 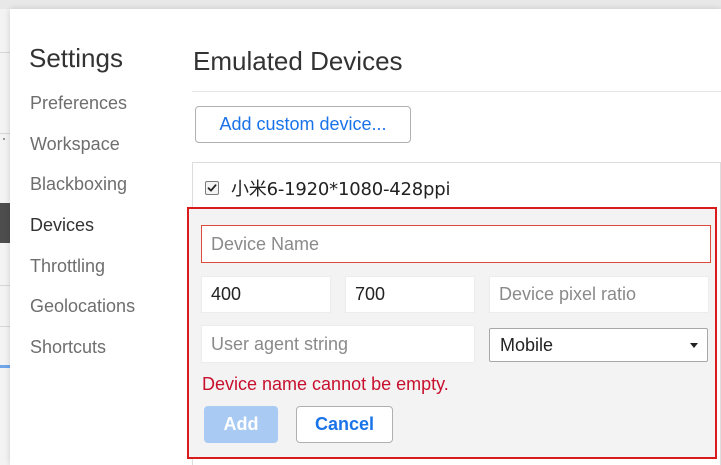 I want to click on list-item: 小米6-1920*1080-428ppi, so click(x=327, y=188).